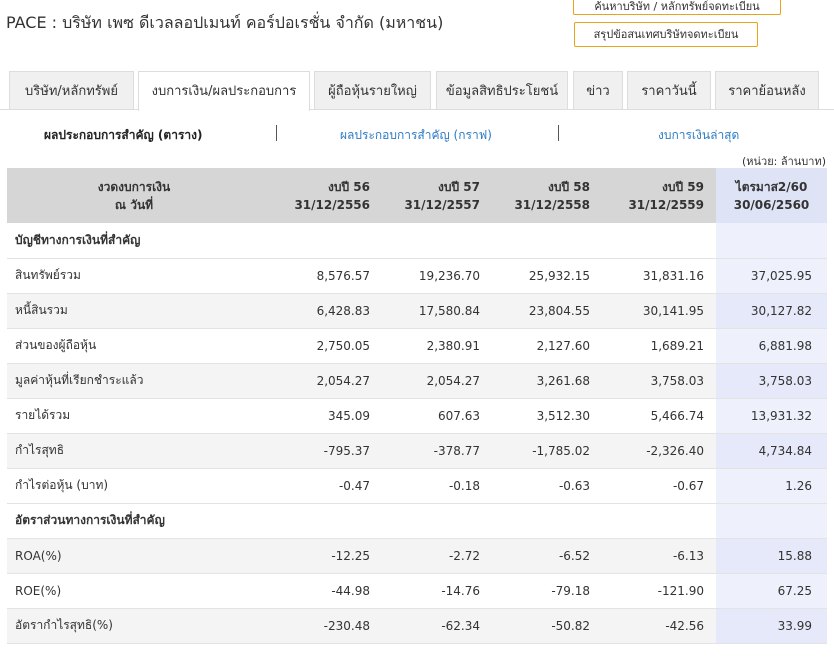 This screenshot has height=657, width=834. What do you see at coordinates (698, 135) in the screenshot?
I see `subnav-latest-financials-link: งบการเงินล่าสุด` at bounding box center [698, 135].